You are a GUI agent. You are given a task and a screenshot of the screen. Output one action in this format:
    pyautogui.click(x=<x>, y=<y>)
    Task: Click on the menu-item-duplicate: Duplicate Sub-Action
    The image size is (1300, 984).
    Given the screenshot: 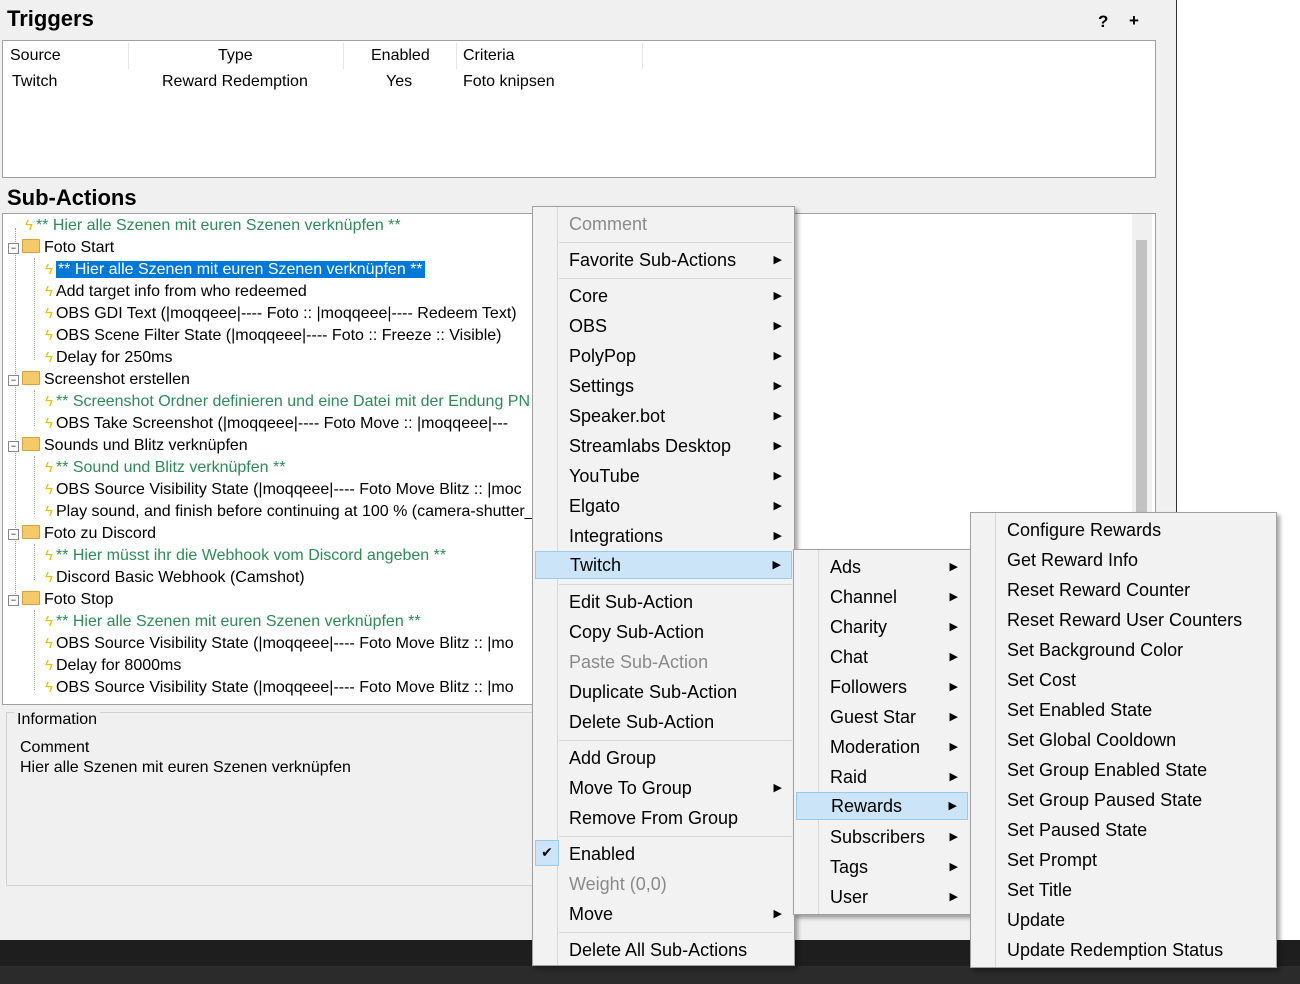 What is the action you would take?
    pyautogui.click(x=663, y=692)
    